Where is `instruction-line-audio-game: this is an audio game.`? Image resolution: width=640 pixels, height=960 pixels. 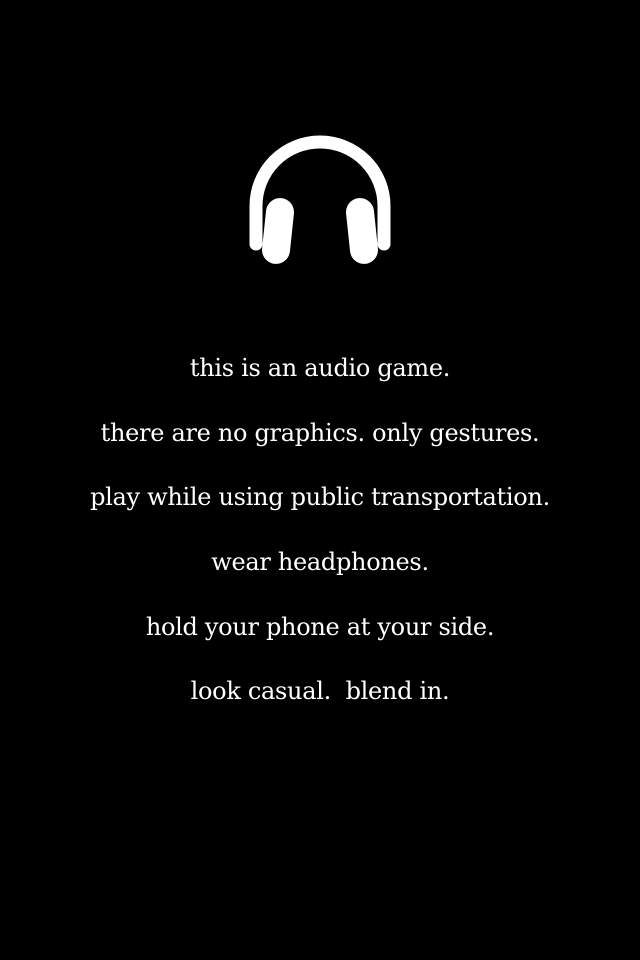 instruction-line-audio-game: this is an audio game. is located at coordinates (320, 368).